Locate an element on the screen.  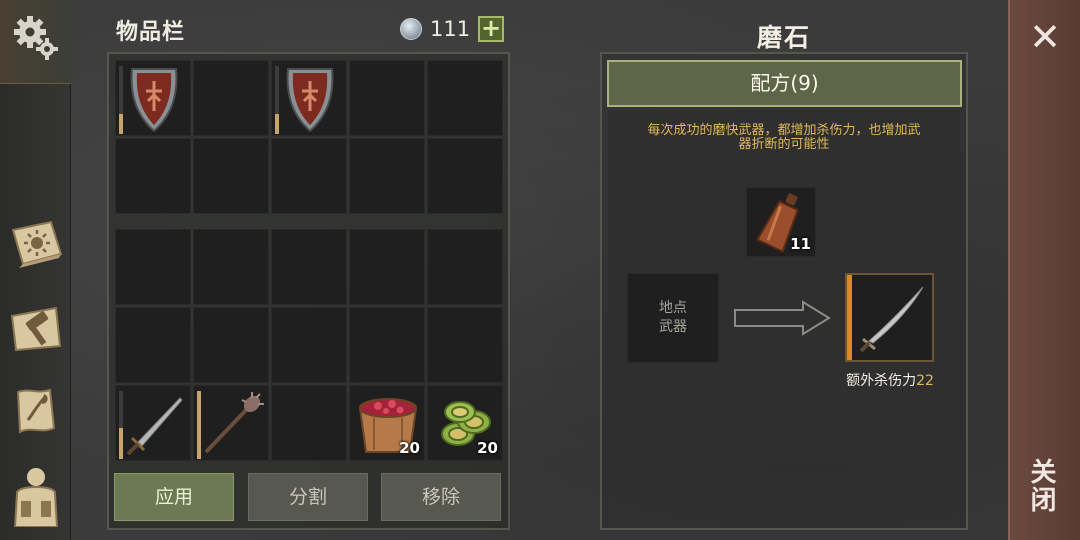
currency-display: 111 + is located at coordinates (452, 29).